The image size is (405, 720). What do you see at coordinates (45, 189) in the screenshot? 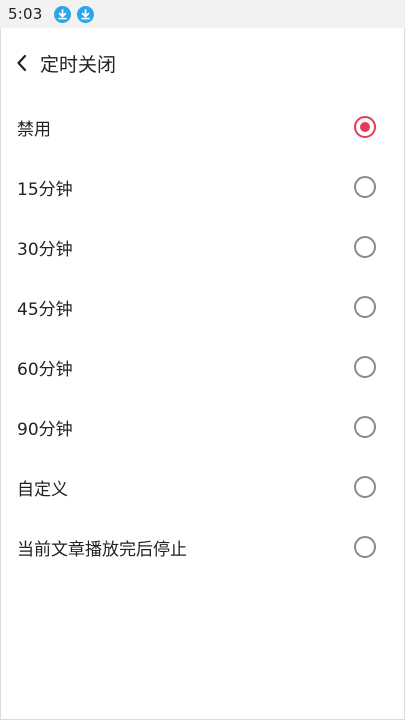
I see `option-label: 15分钟` at bounding box center [45, 189].